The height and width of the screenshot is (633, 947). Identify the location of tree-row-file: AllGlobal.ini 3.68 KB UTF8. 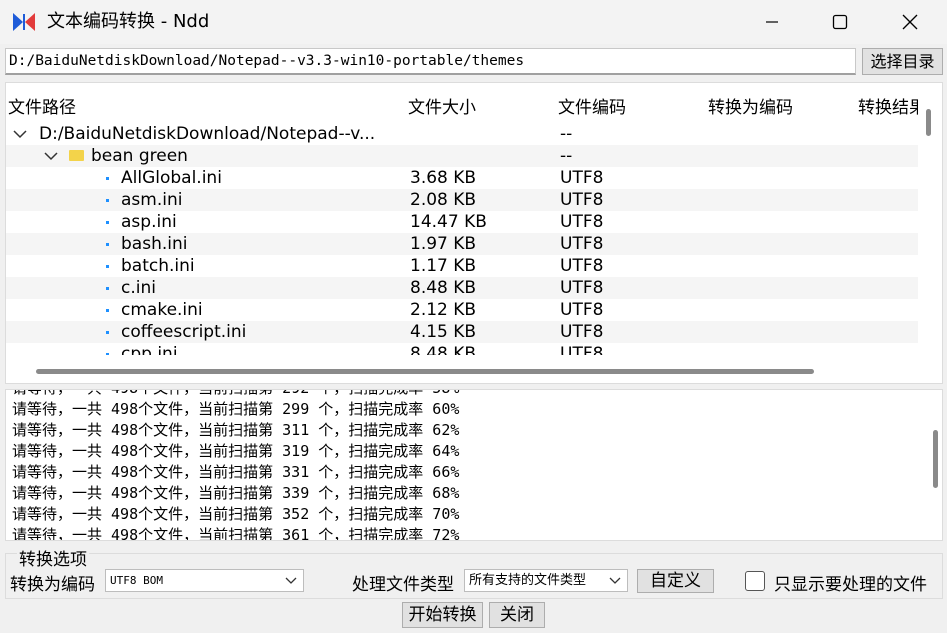
(462, 178).